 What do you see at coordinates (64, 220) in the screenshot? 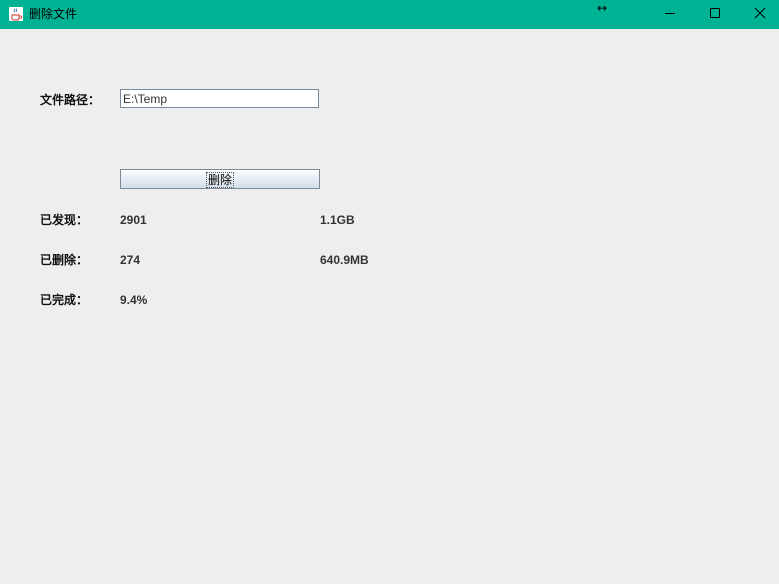
I see `found-label: 已发现：` at bounding box center [64, 220].